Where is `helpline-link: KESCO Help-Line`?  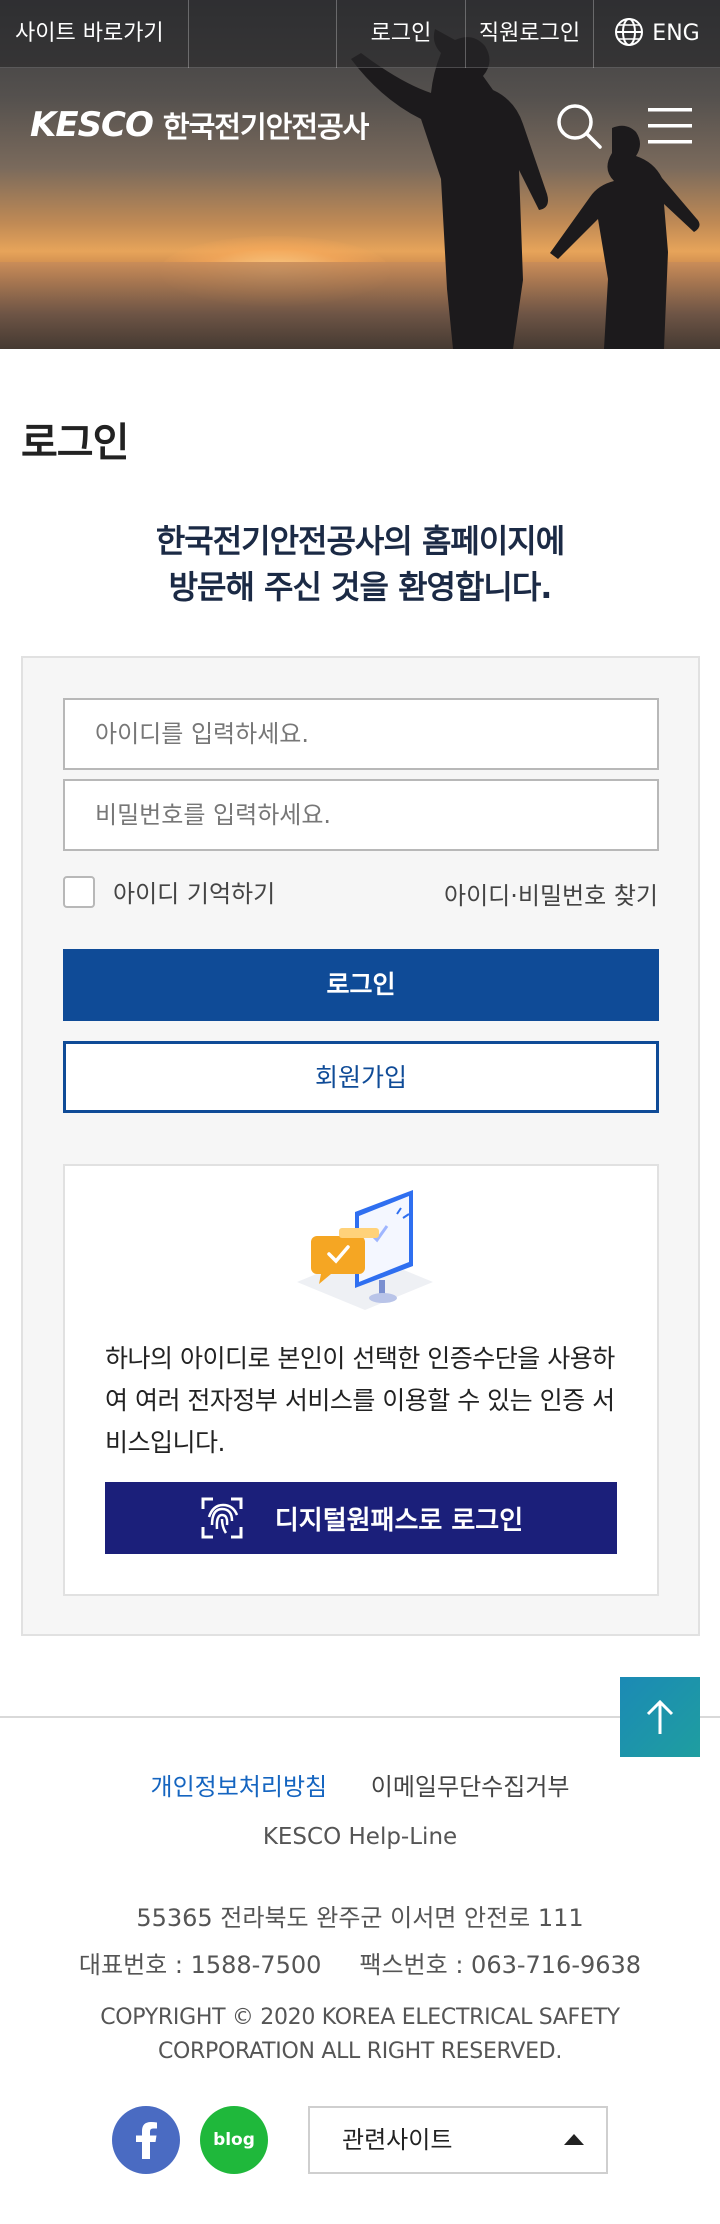 helpline-link: KESCO Help-Line is located at coordinates (360, 1837).